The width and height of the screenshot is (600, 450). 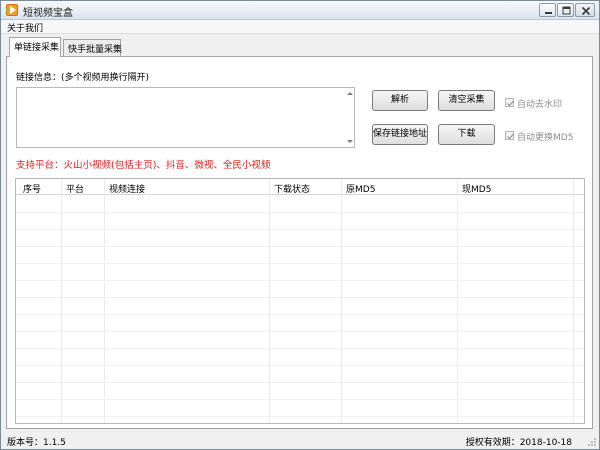 I want to click on remove-watermark-checkbox: 自动去水印, so click(x=545, y=103).